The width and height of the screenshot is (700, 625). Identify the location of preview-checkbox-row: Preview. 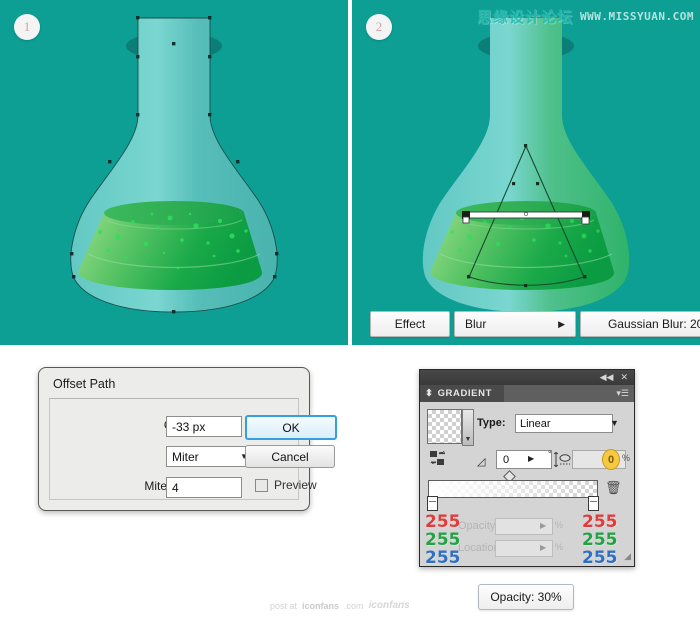
(286, 485).